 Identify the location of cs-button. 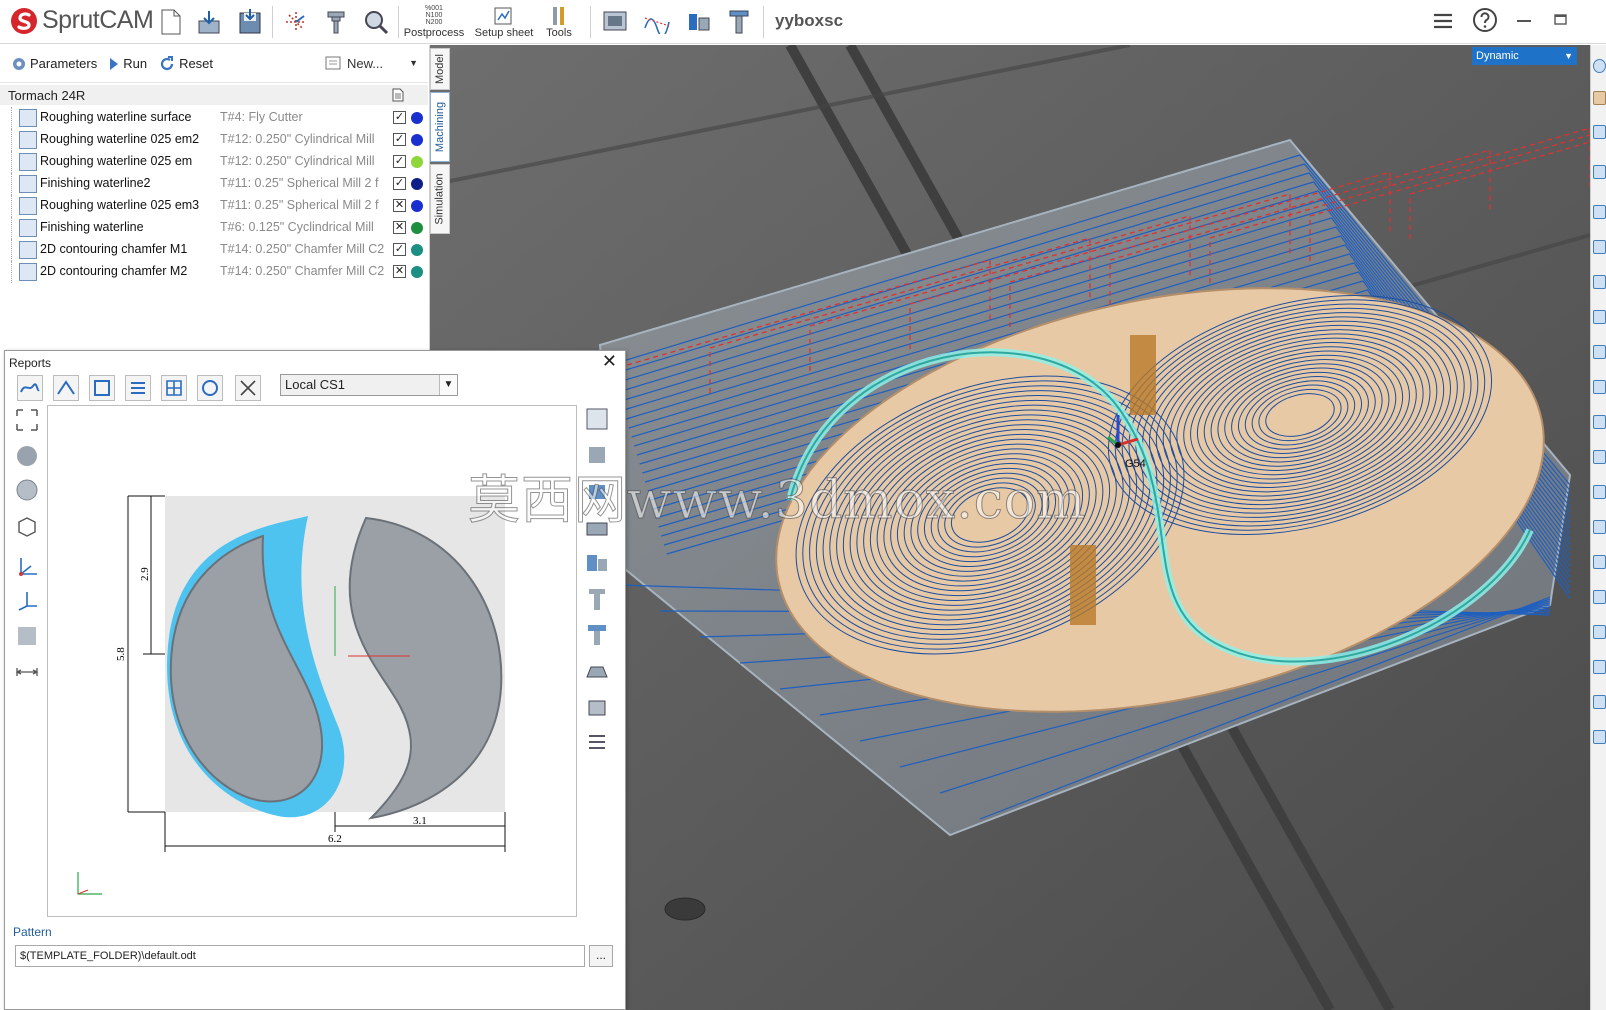
(296, 22).